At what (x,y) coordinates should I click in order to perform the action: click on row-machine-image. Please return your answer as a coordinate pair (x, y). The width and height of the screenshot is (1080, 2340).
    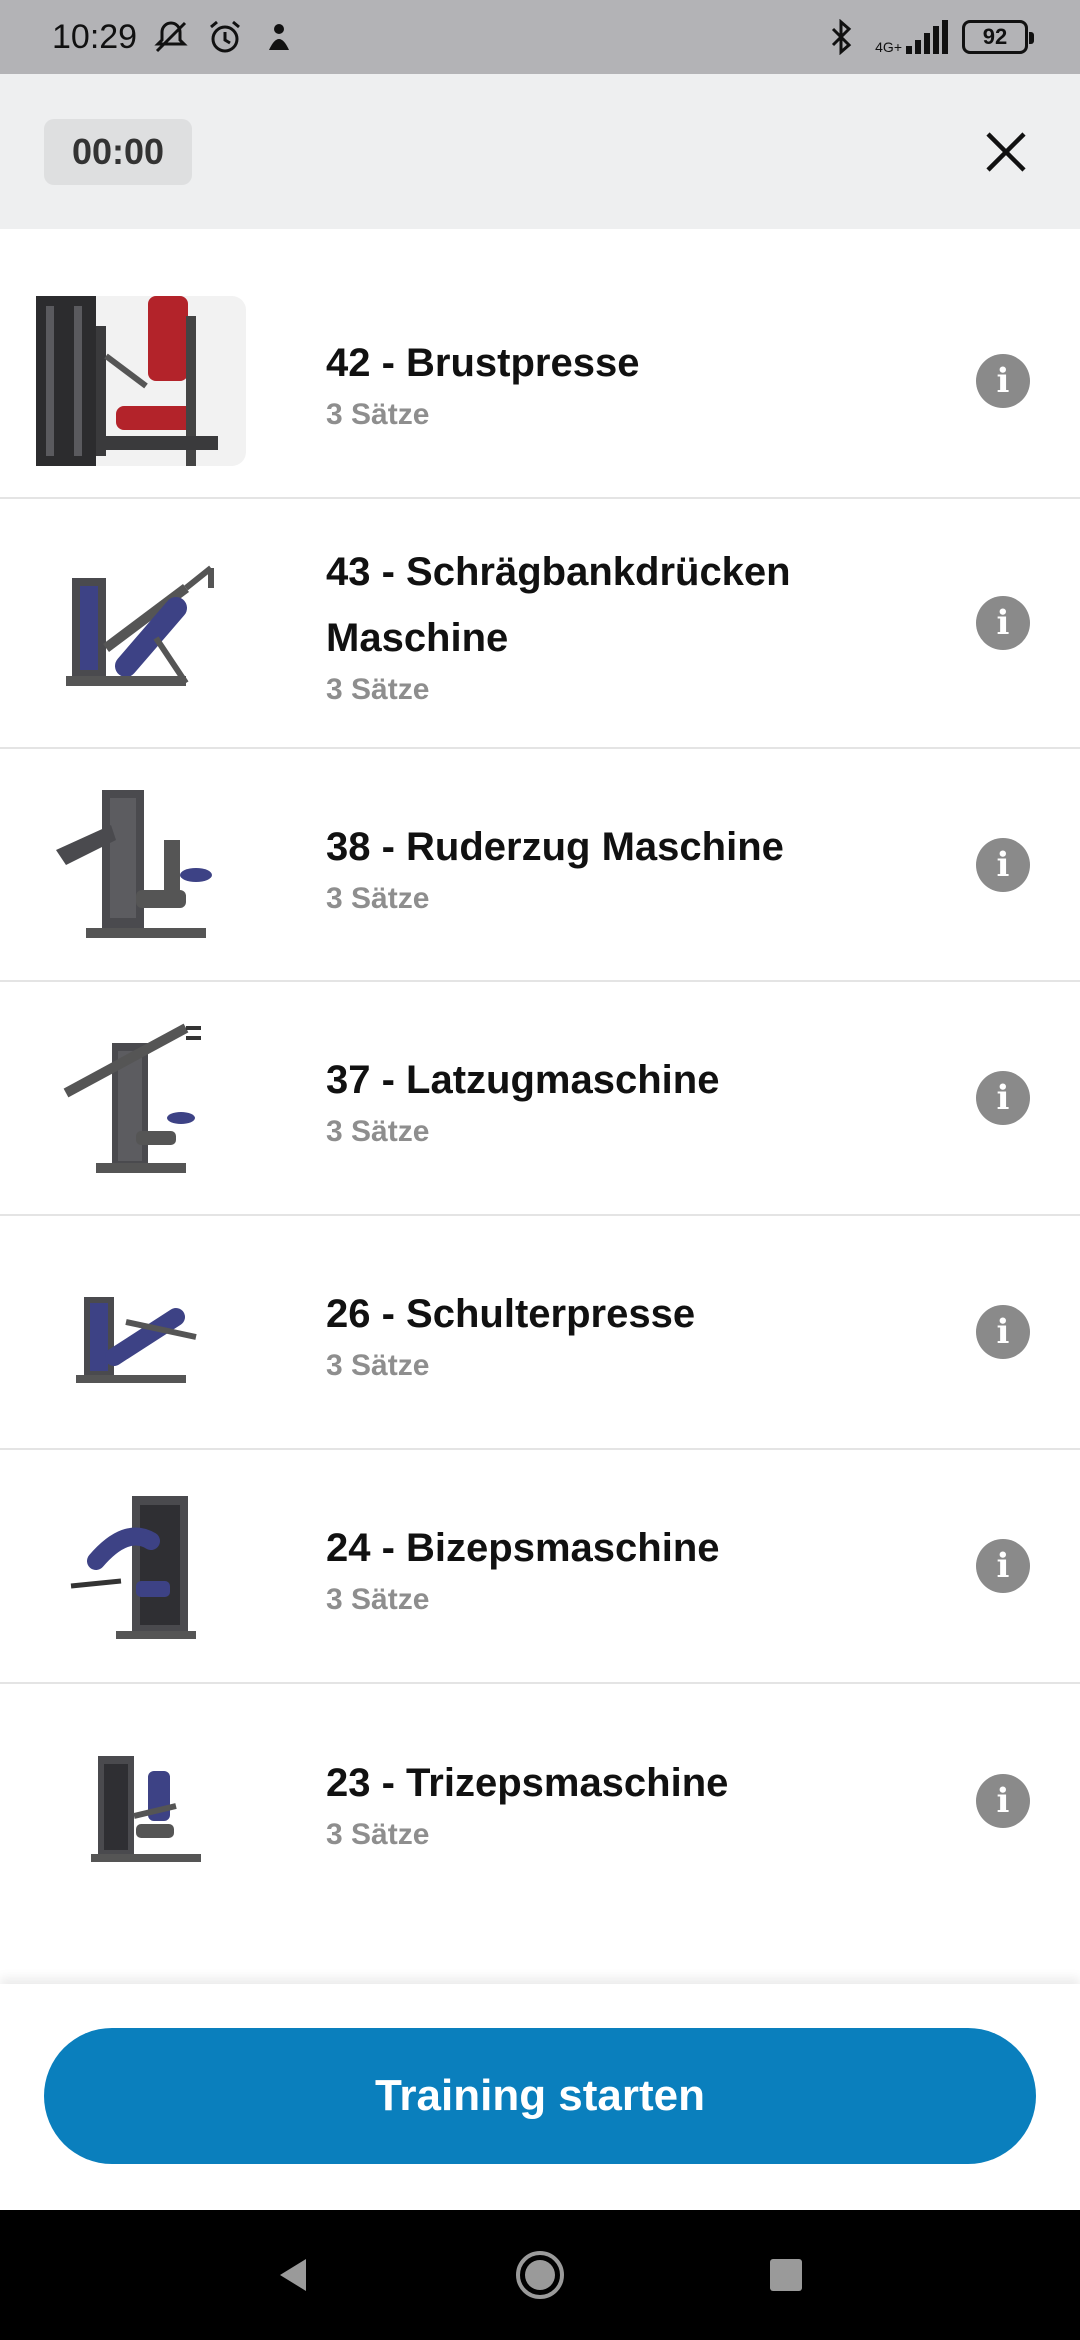
    Looking at the image, I should click on (141, 865).